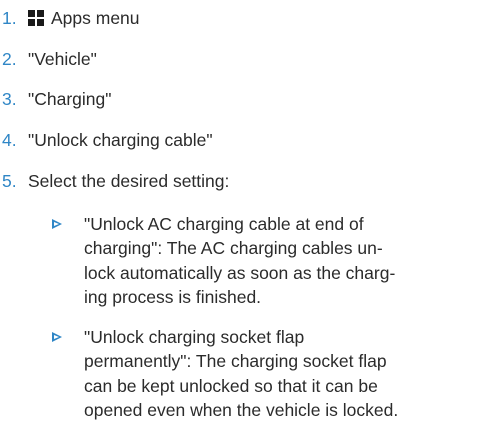 This screenshot has height=429, width=502. Describe the element at coordinates (129, 181) in the screenshot. I see `step-text: Select the desired setting:` at that location.